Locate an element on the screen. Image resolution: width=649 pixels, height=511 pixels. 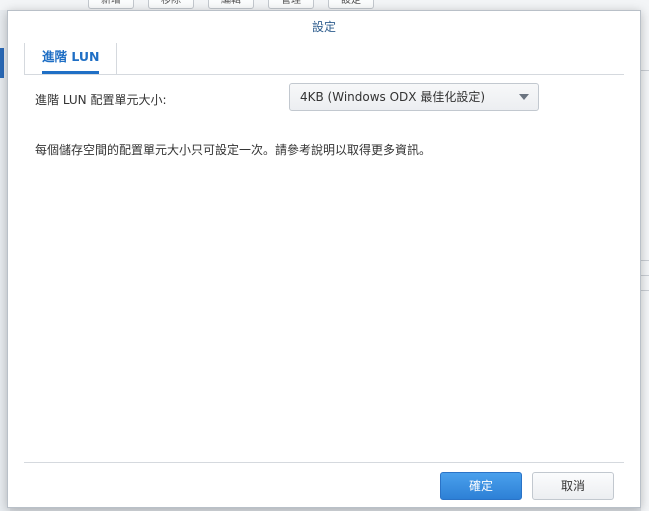
background-manage-button: 管理 is located at coordinates (291, 4).